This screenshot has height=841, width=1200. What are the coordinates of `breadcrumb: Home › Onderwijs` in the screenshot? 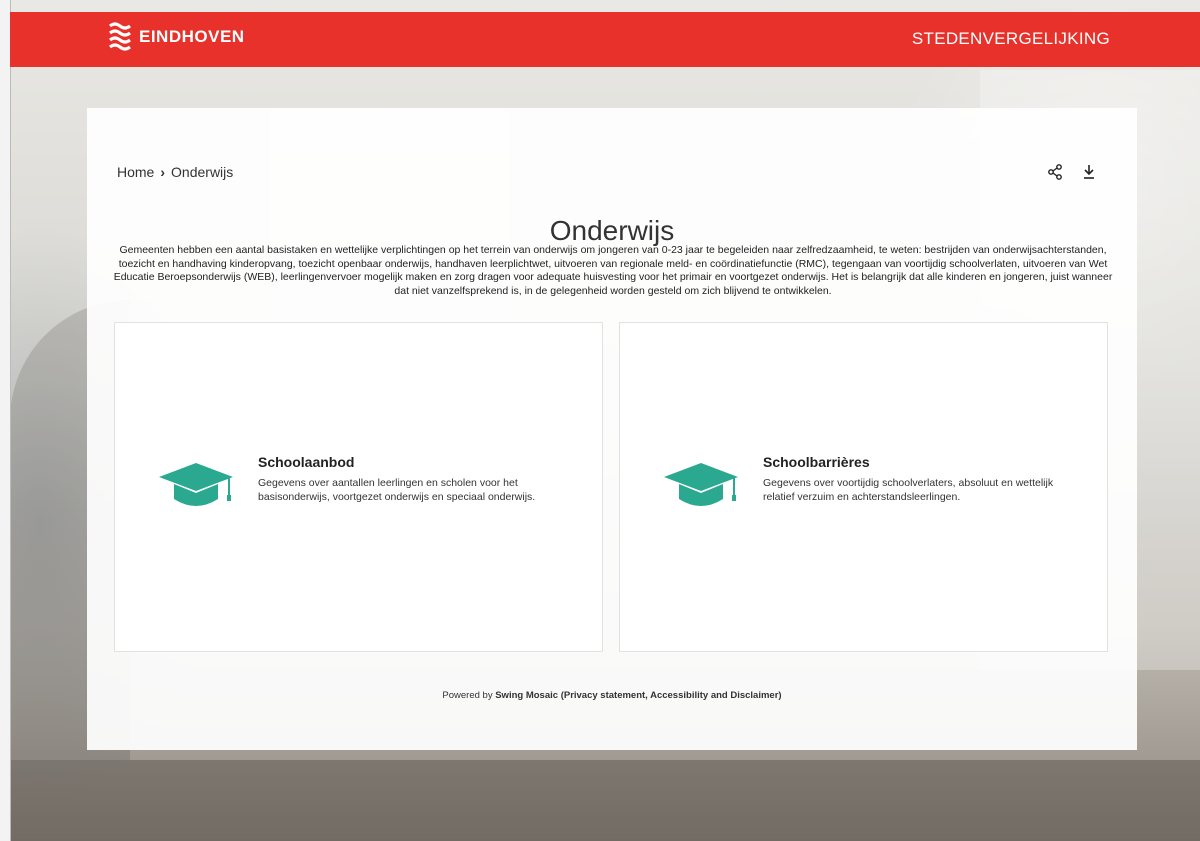 It's located at (175, 172).